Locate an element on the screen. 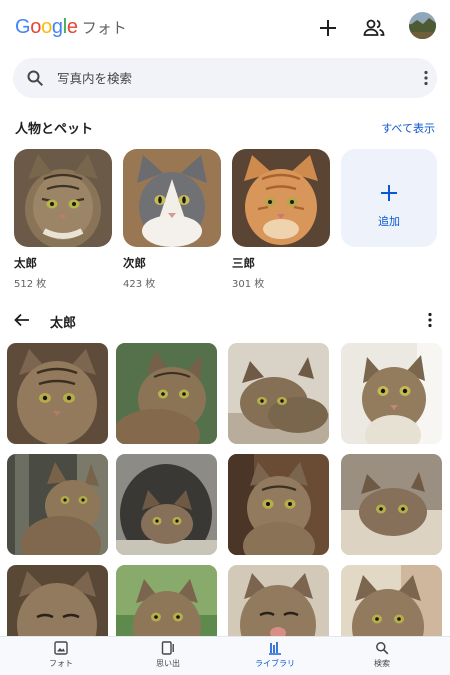 This screenshot has height=675, width=450. people-section-title: 人物とペット is located at coordinates (54, 129).